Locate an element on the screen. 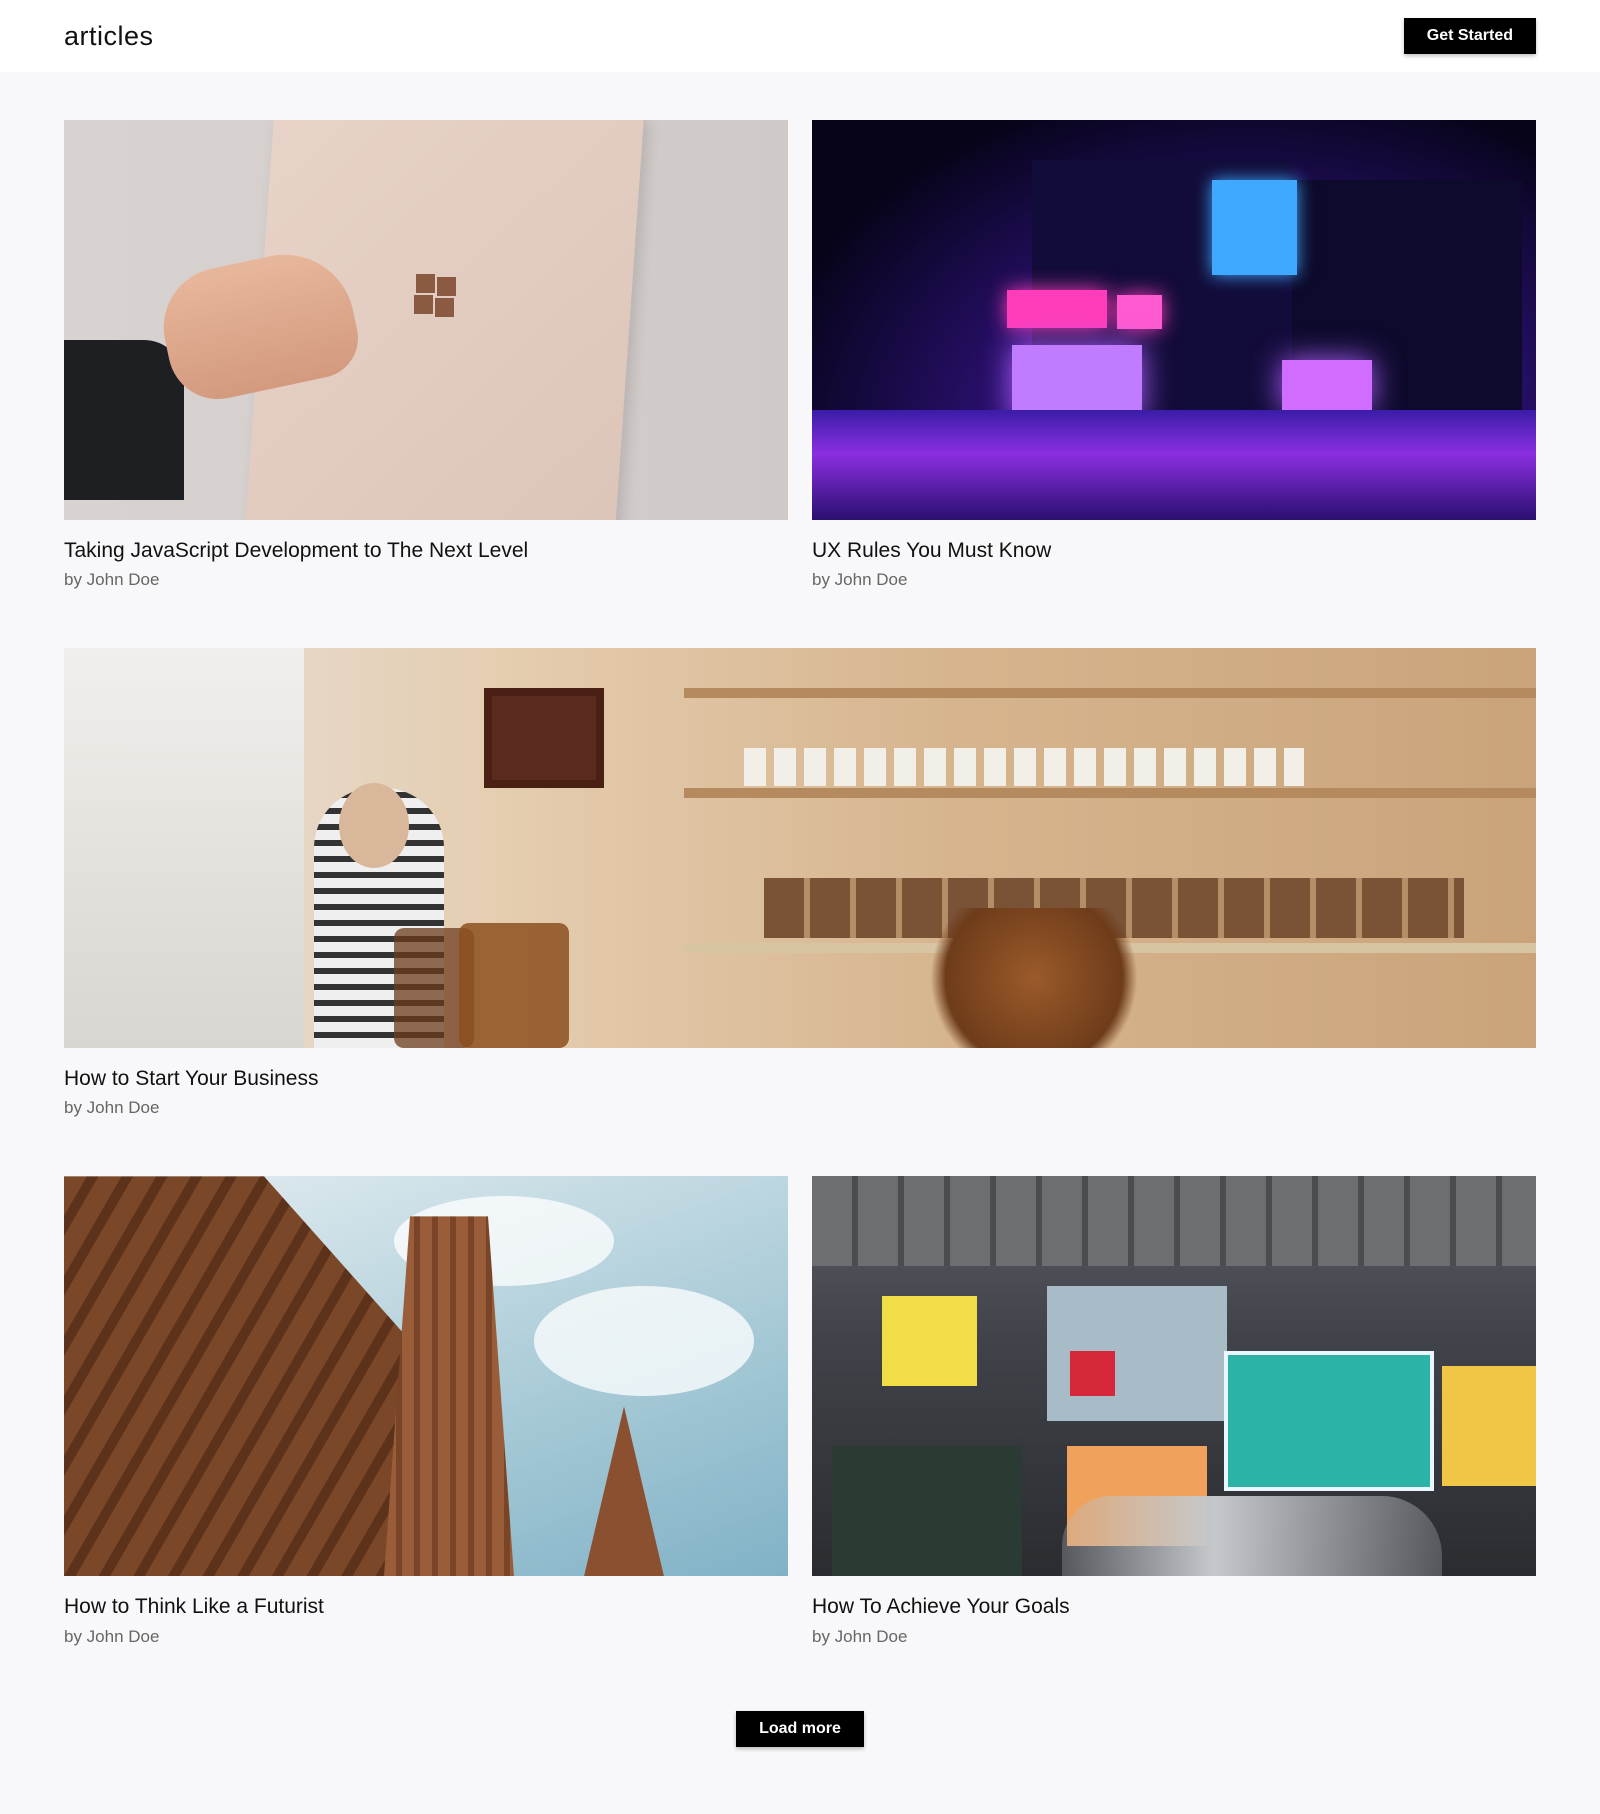  footer: Load more is located at coordinates (800, 1726).